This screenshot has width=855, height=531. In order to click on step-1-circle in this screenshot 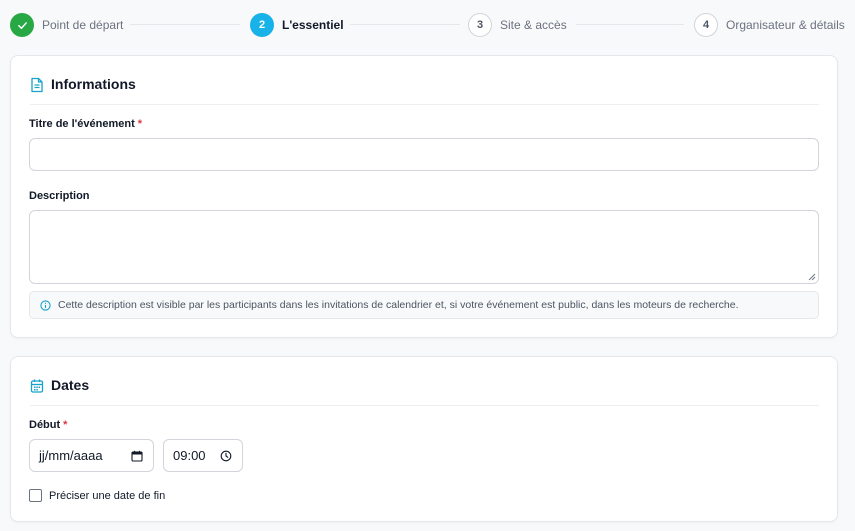, I will do `click(22, 25)`.